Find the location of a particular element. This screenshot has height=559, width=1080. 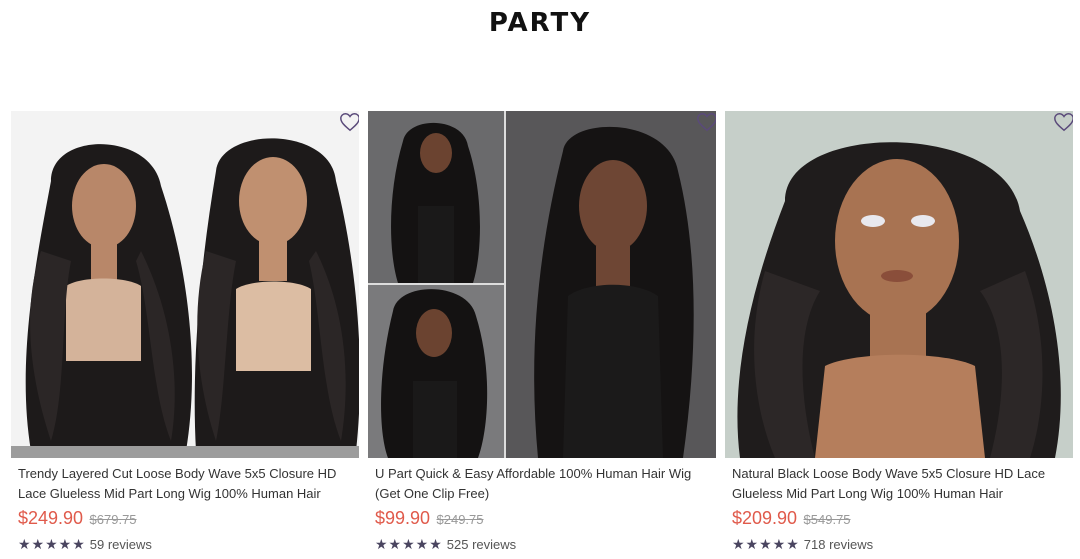

product-prices: $99.90 $249.75 is located at coordinates (429, 520).